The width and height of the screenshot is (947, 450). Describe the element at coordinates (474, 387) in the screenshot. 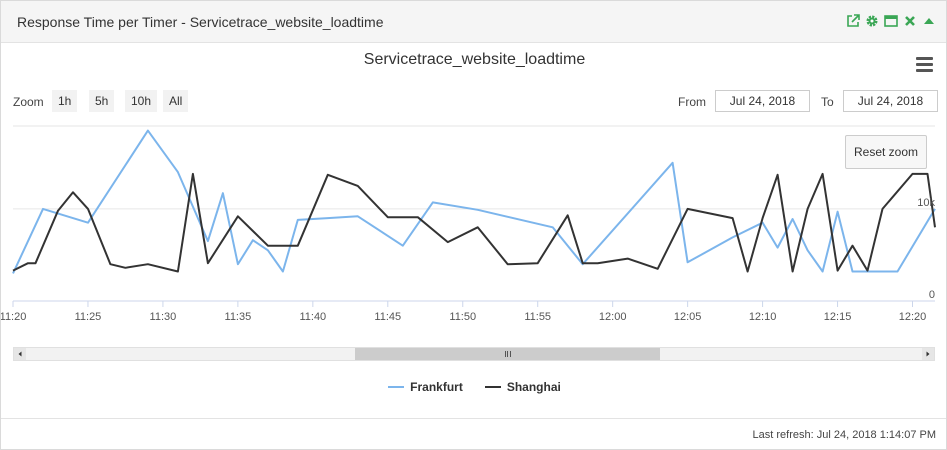

I see `chart-legend: Frankfurt Shanghai` at that location.